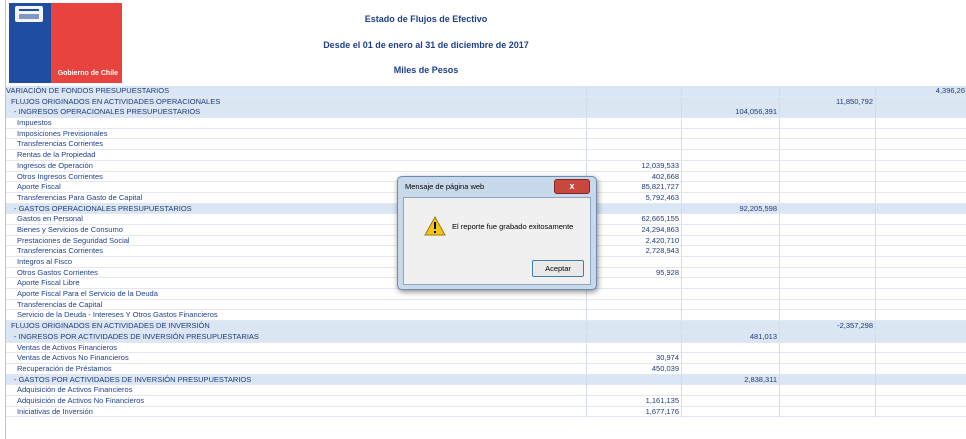  Describe the element at coordinates (486, 412) in the screenshot. I see `table-row: Iniciativas de Inversión 1,677,176` at that location.